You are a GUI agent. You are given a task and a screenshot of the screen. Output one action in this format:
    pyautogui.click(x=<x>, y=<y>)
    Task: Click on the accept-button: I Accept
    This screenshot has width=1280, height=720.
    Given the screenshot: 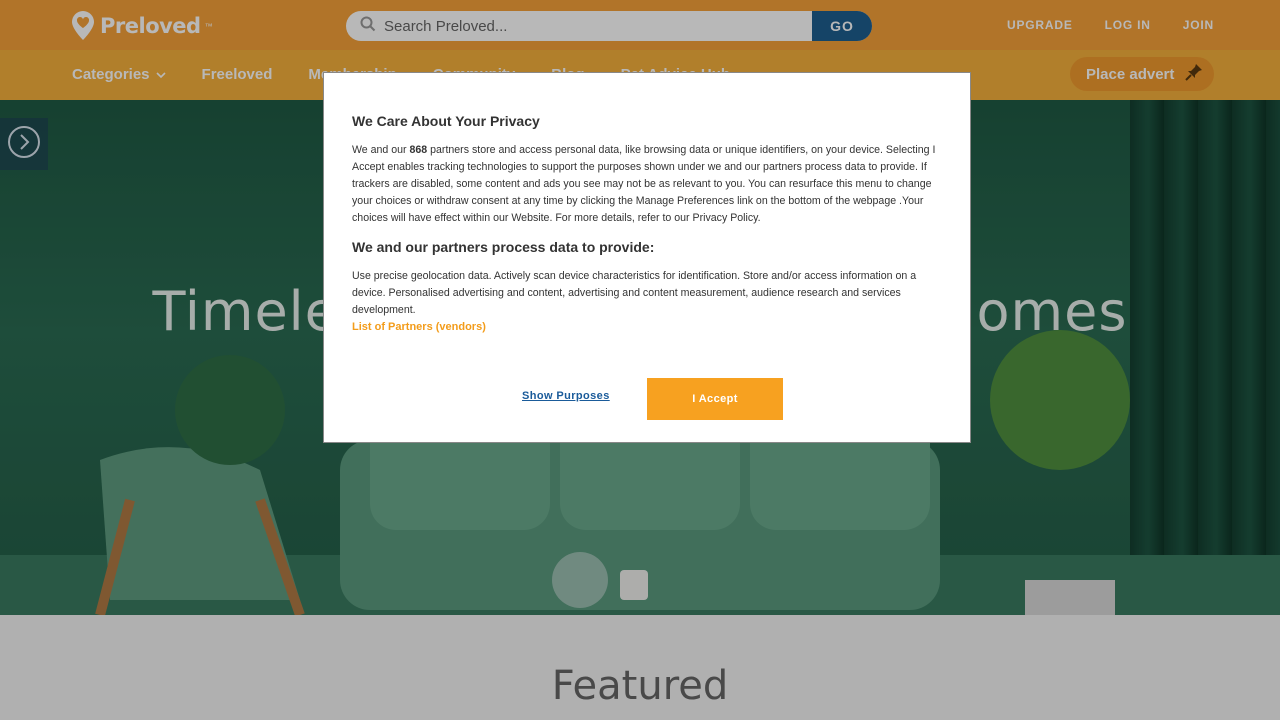 What is the action you would take?
    pyautogui.click(x=715, y=399)
    